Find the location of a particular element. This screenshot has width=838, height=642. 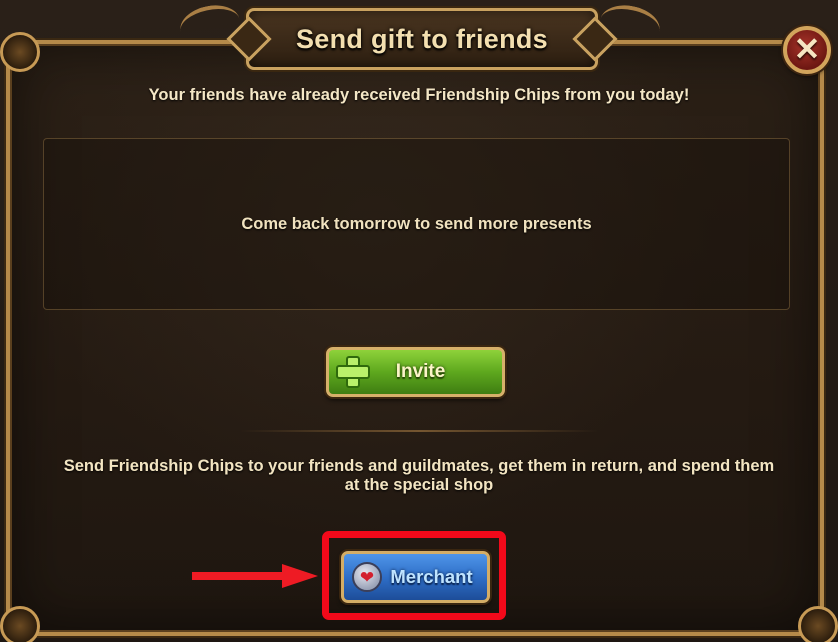

heart-icon: ❤ is located at coordinates (367, 577).